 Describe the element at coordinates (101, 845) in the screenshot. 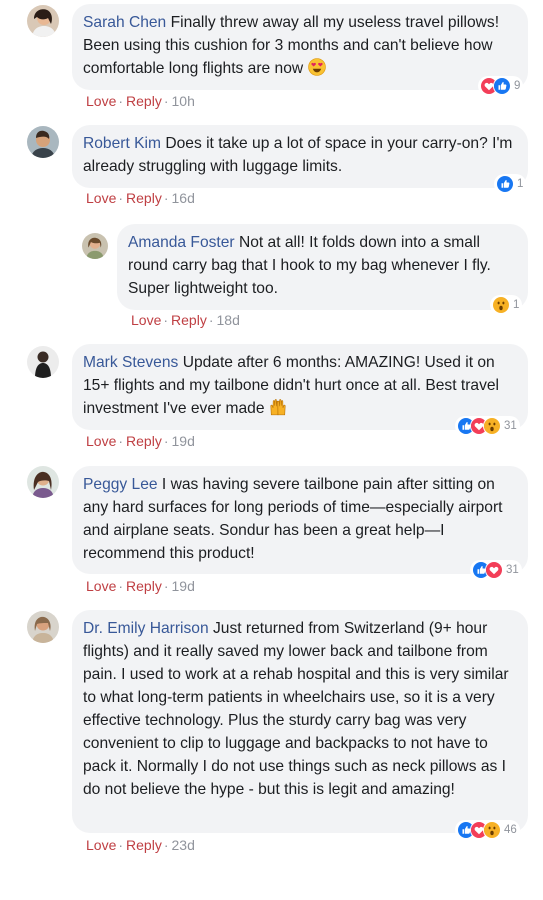

I see `love-link: Love` at that location.